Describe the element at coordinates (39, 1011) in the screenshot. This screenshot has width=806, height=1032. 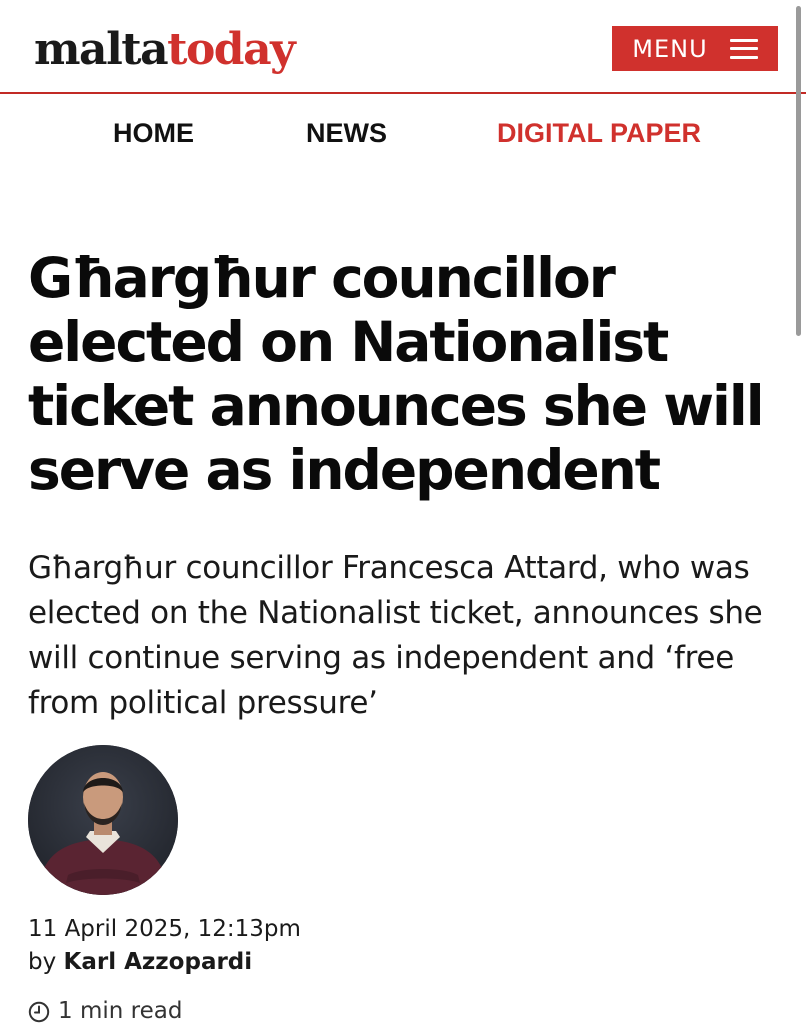
I see `clock-icon` at that location.